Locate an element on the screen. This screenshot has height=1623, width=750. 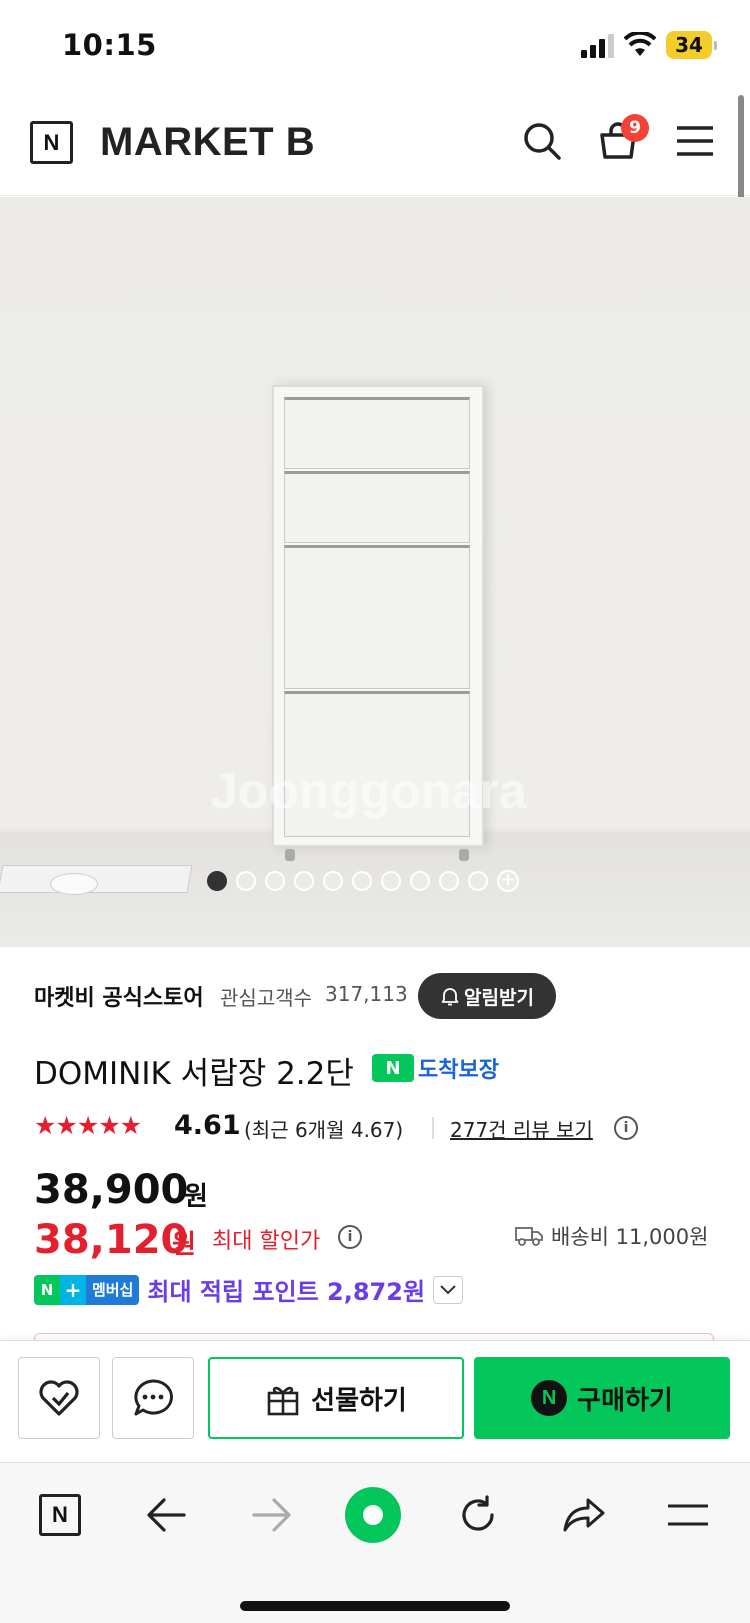
carousel-more-icon: + is located at coordinates (508, 881).